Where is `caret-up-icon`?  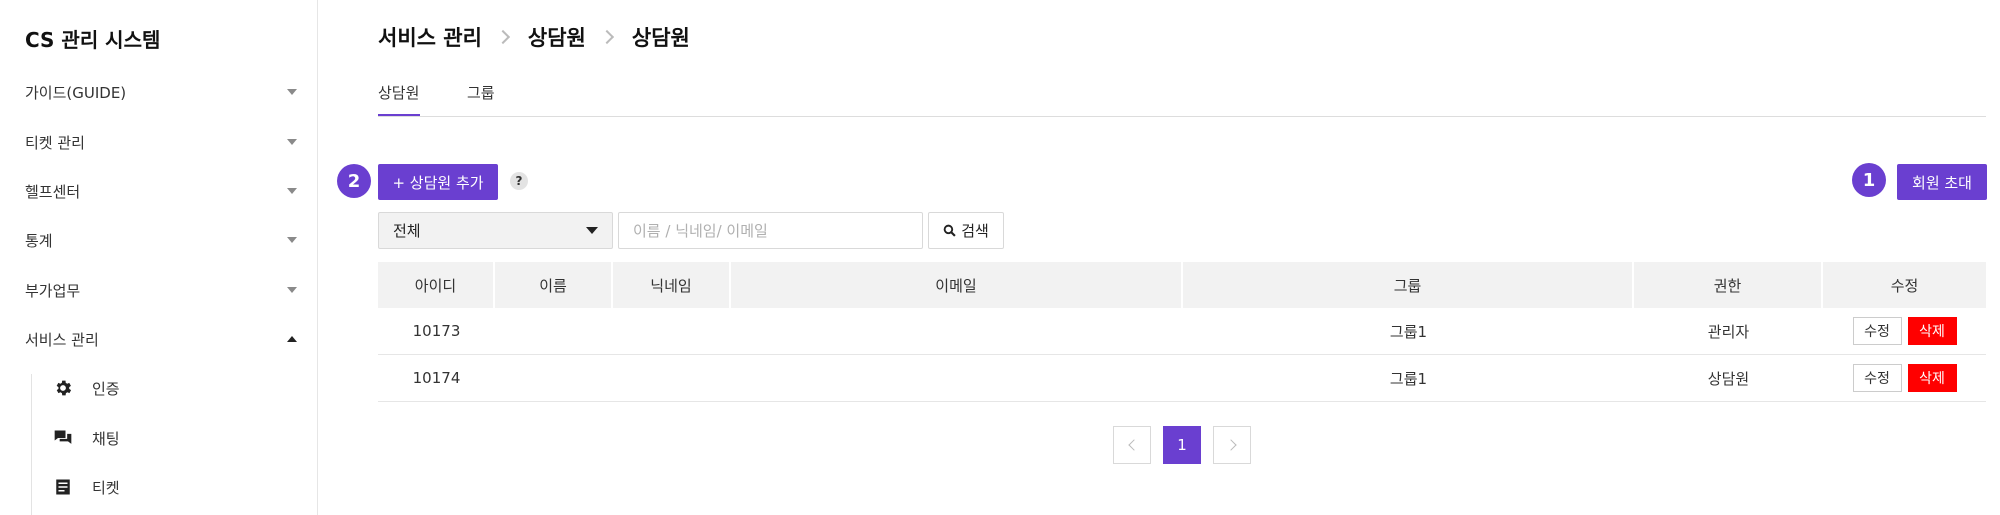
caret-up-icon is located at coordinates (292, 339).